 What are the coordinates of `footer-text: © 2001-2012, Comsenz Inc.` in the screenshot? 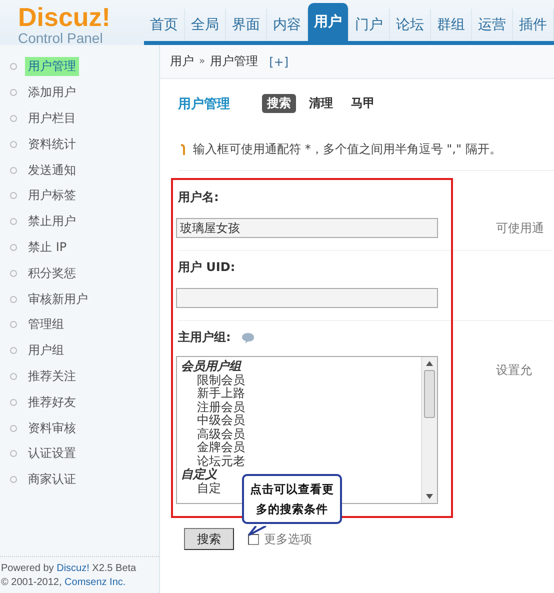 It's located at (64, 582).